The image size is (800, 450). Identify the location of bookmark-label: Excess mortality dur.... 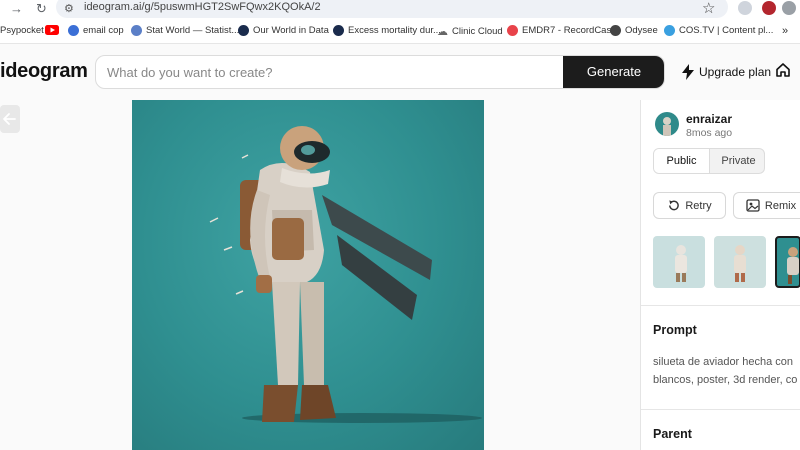
(394, 30).